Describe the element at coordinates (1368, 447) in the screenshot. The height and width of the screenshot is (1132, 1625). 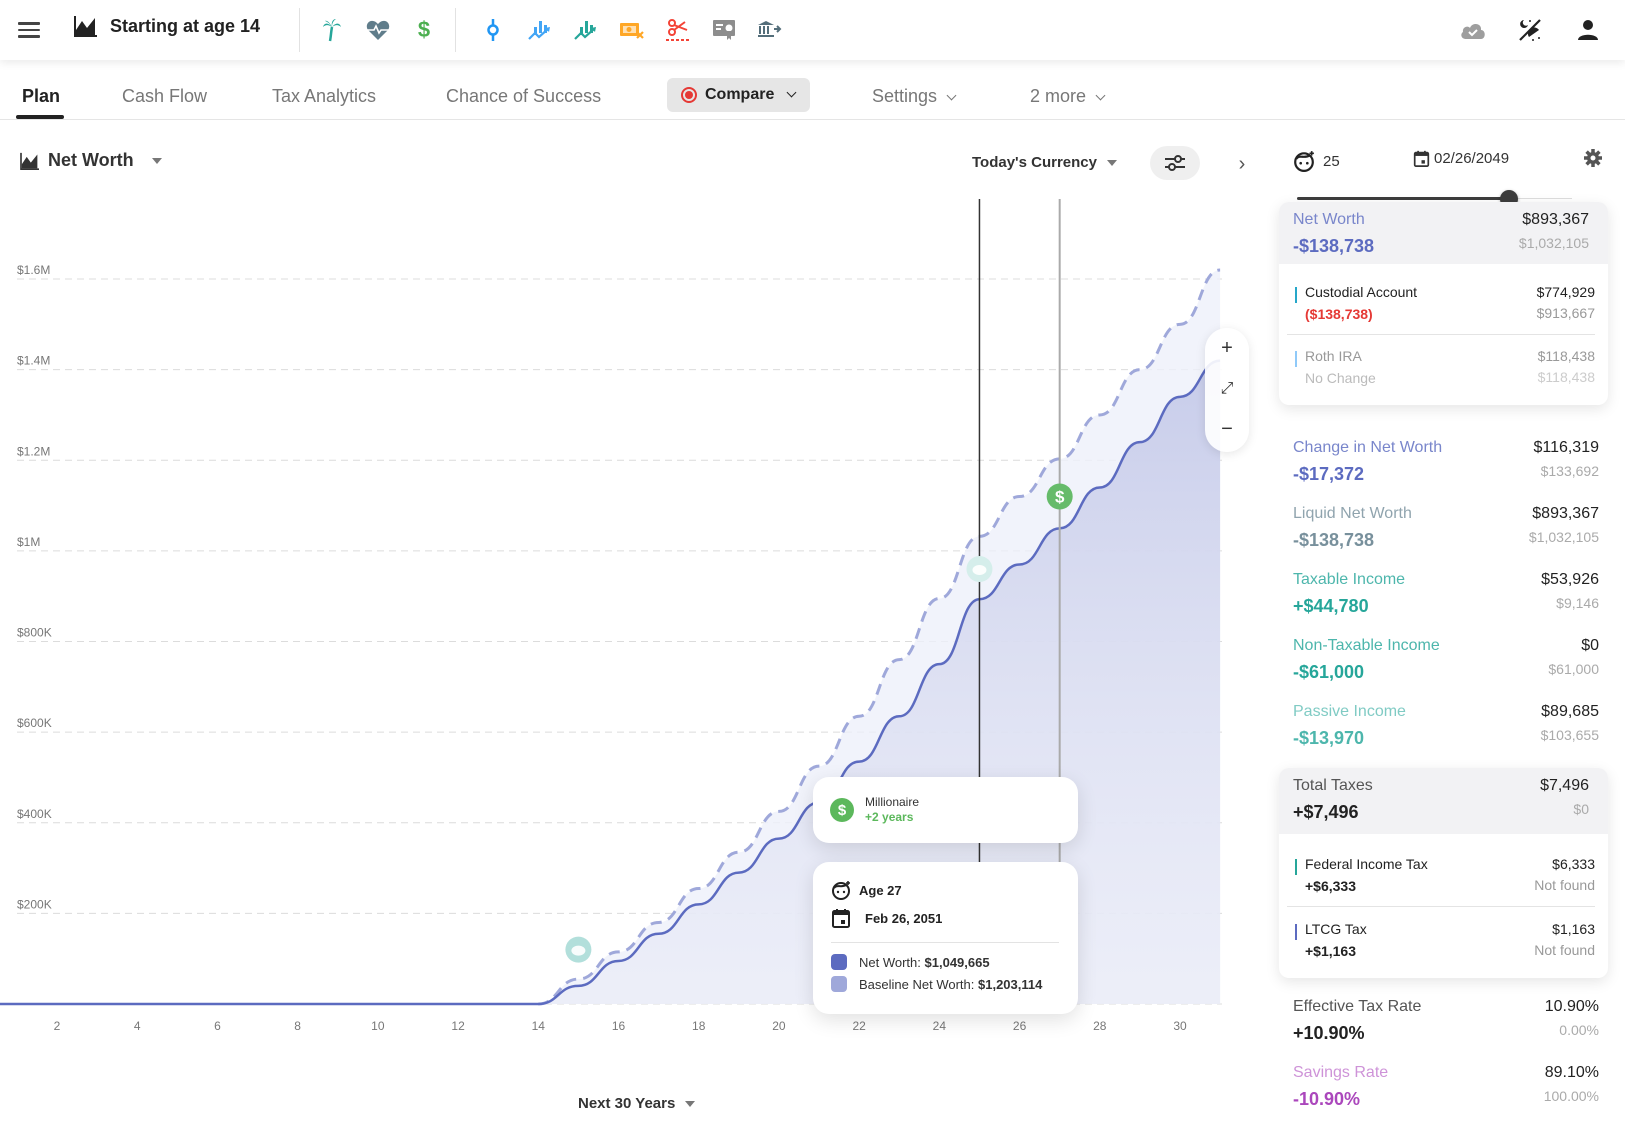
I see `metric-label: Change in Net Worth` at that location.